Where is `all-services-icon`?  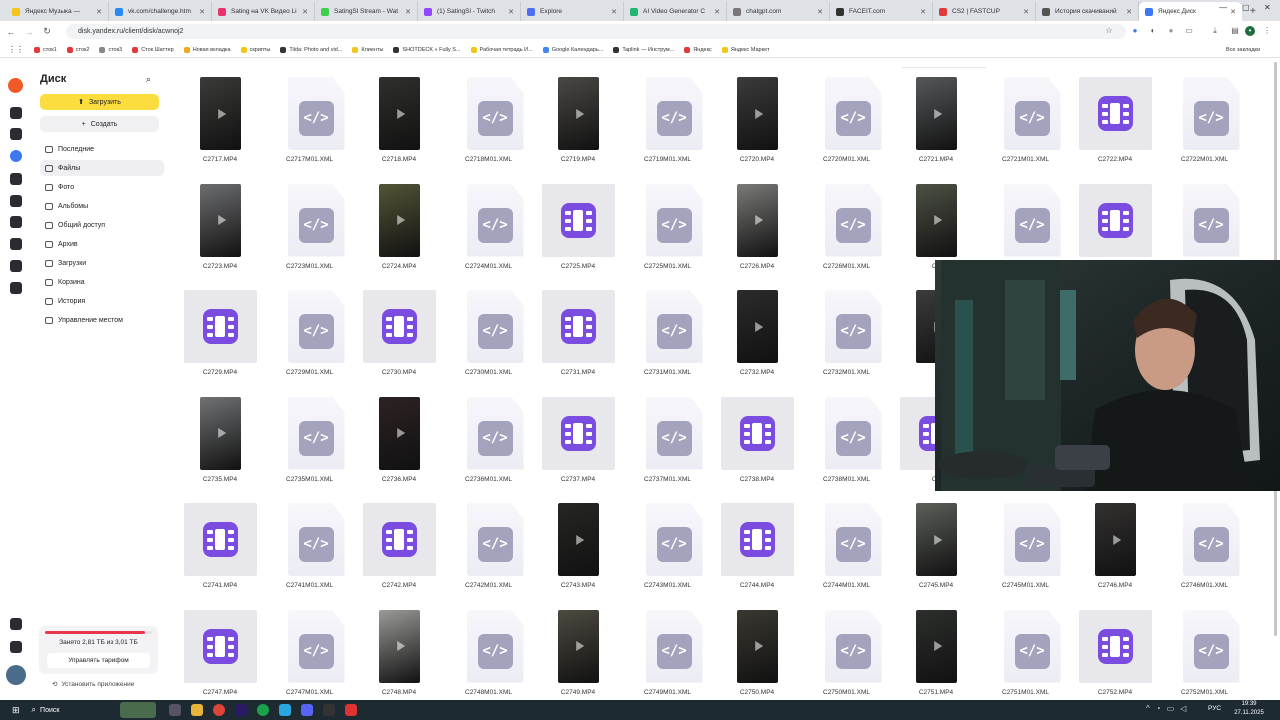 all-services-icon is located at coordinates (16, 288).